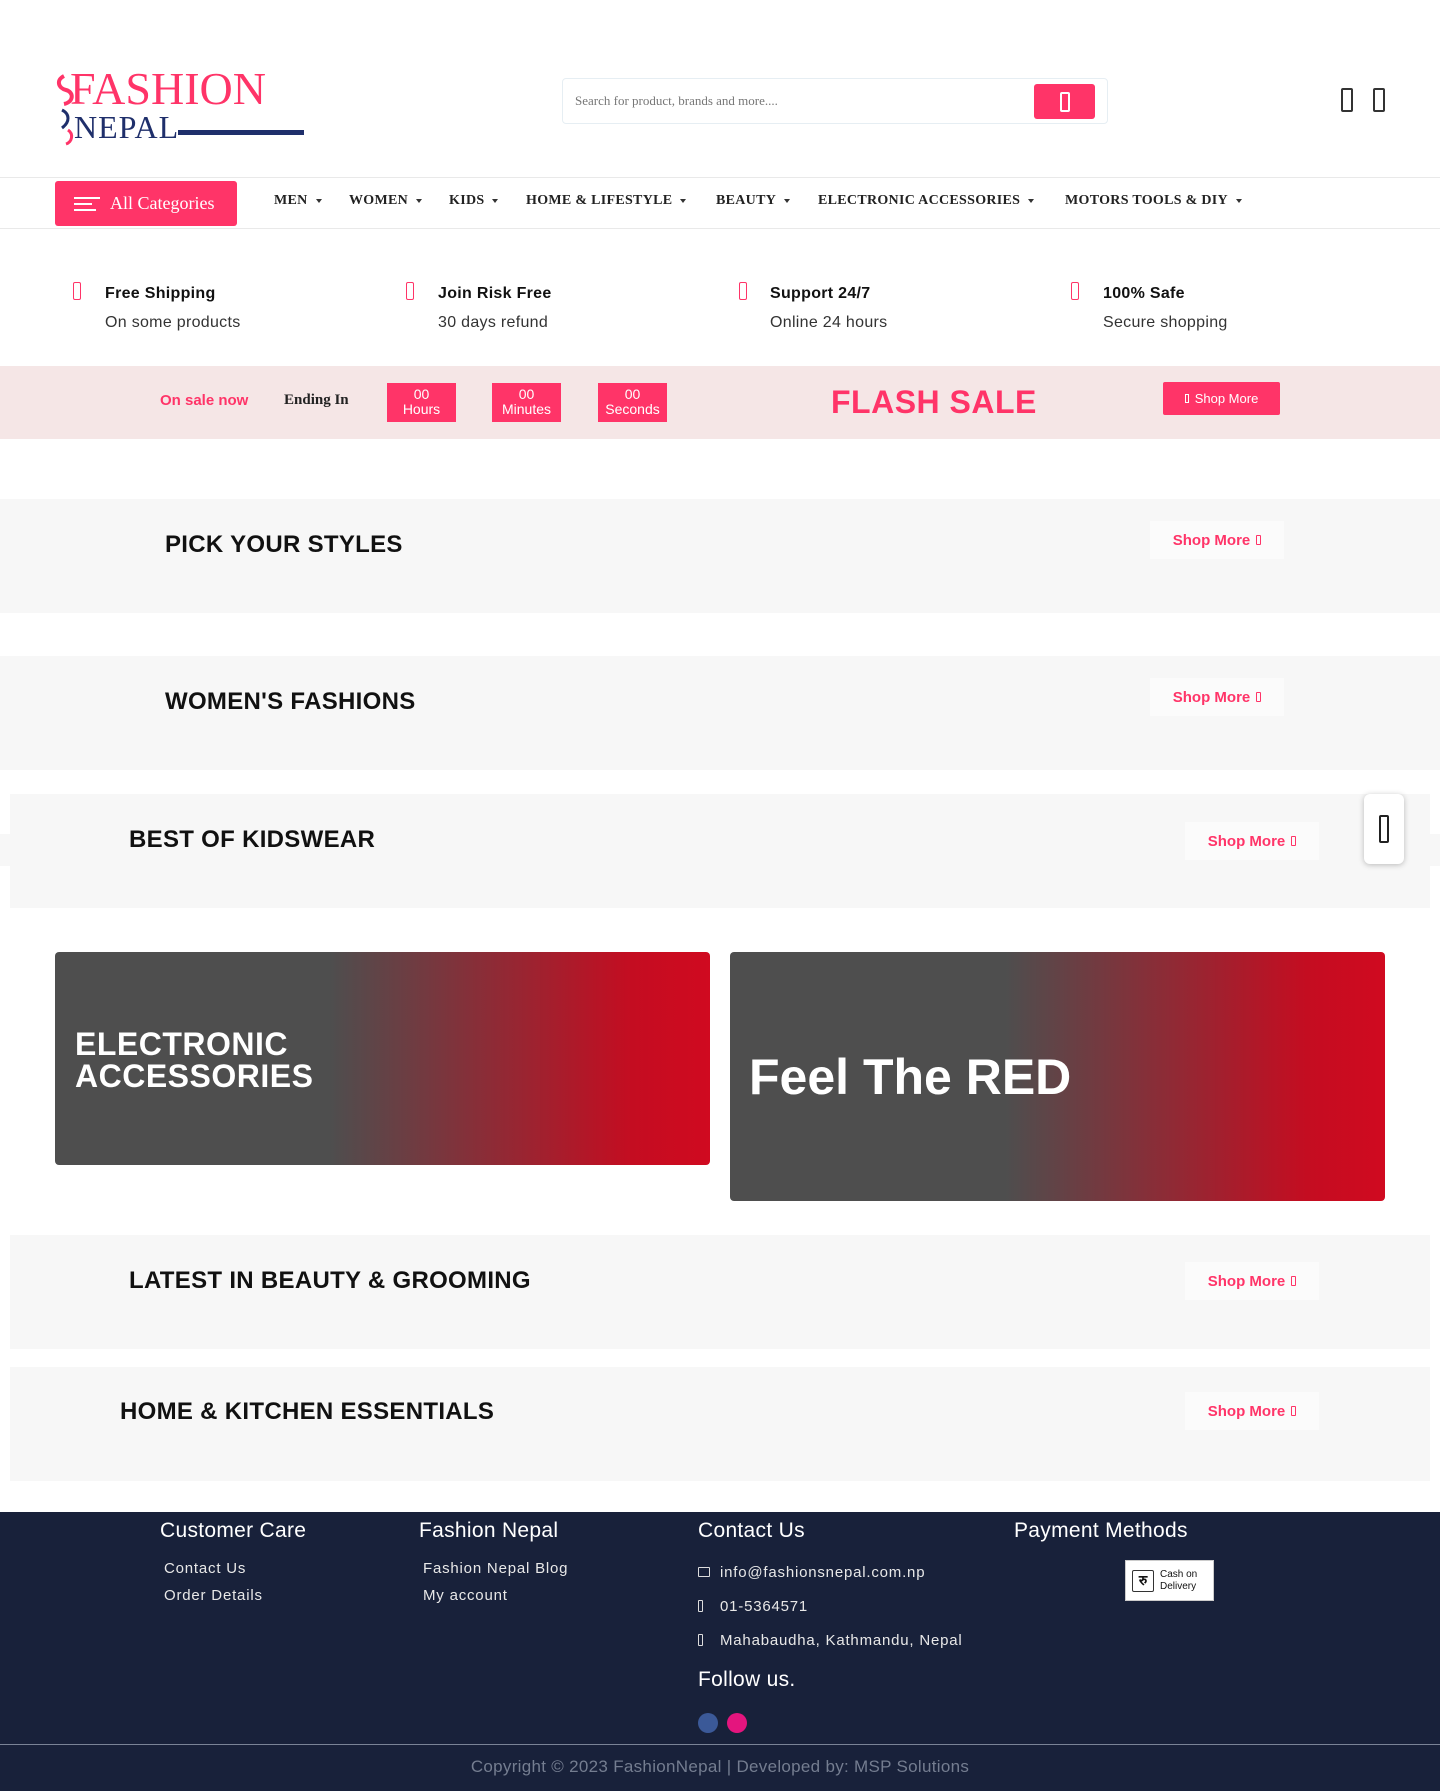 This screenshot has height=1791, width=1440. I want to click on tag-icon, so click(1186, 398).